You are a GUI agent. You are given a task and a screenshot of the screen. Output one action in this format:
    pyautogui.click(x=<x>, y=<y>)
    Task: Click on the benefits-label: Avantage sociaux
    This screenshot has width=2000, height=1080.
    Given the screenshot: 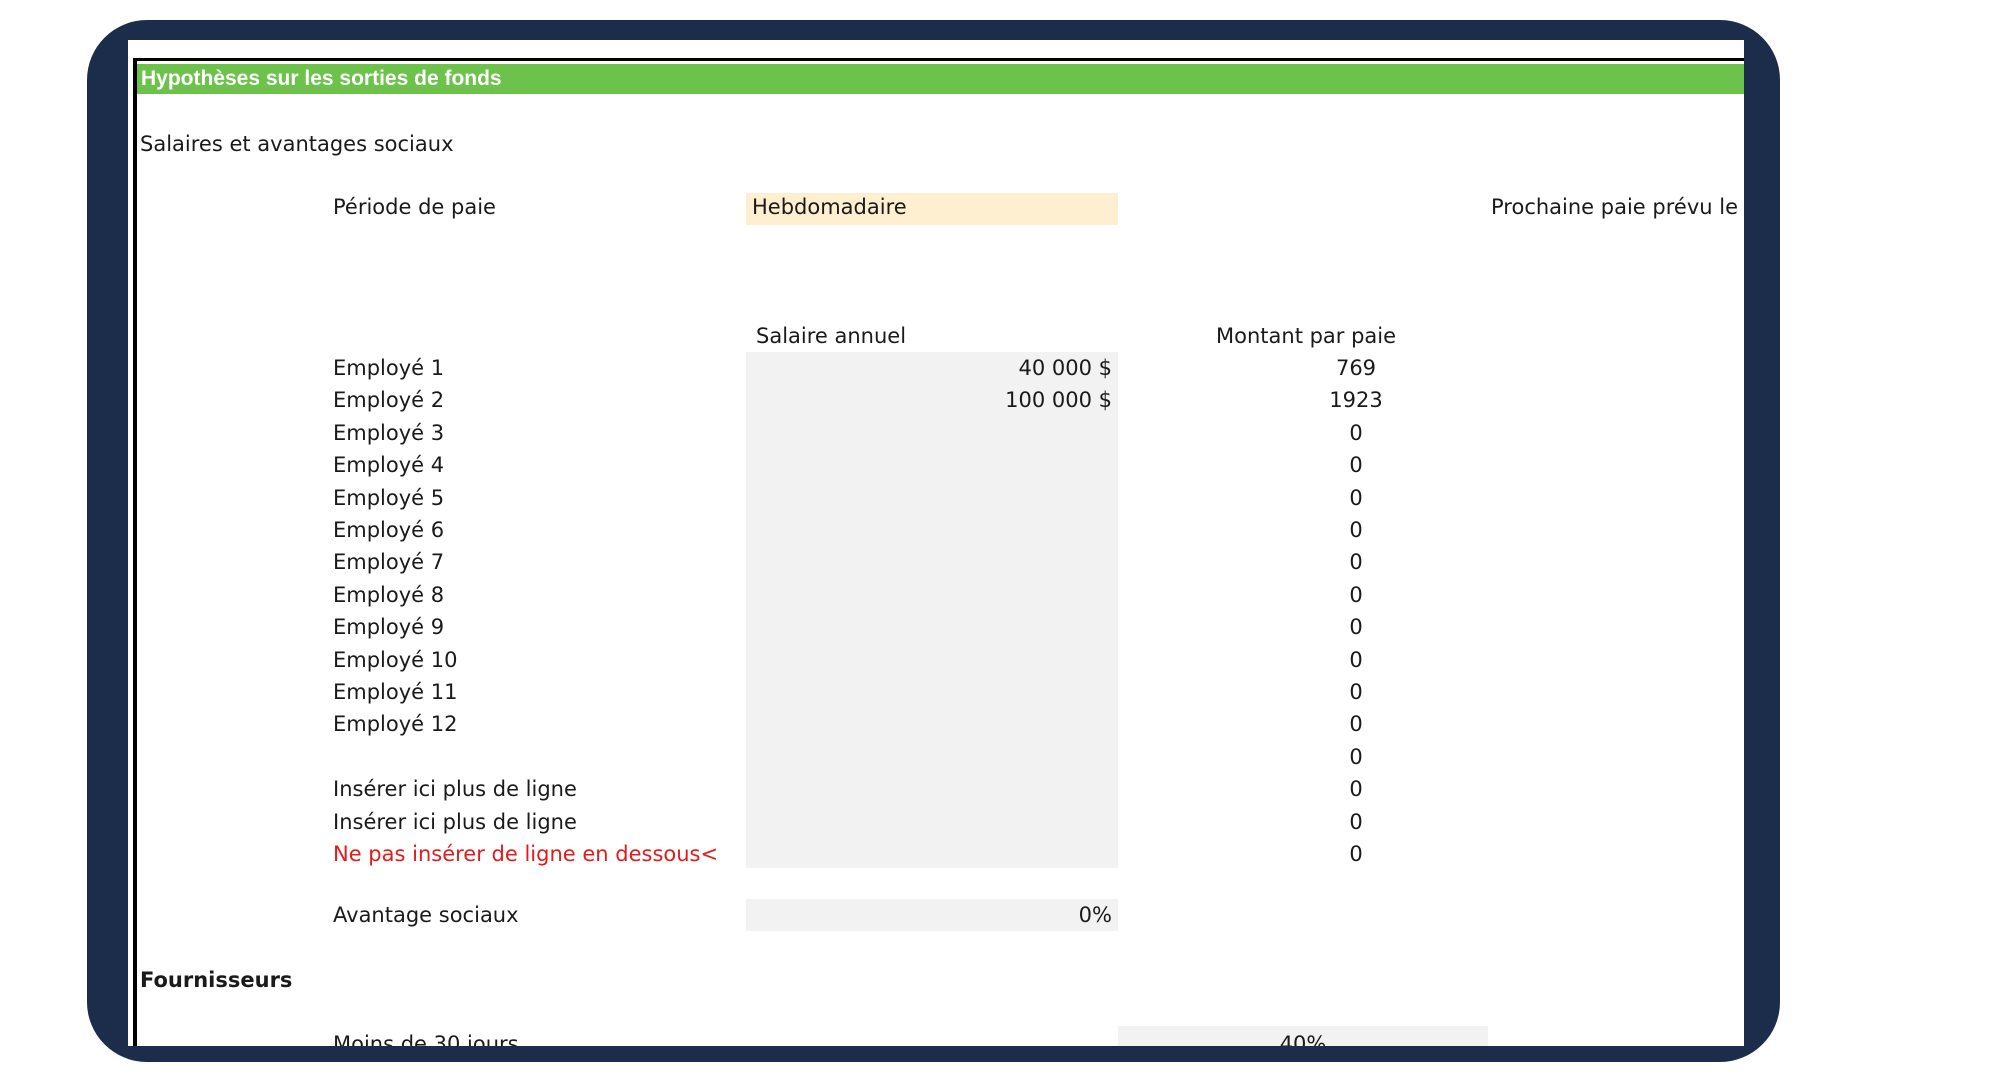 What is the action you would take?
    pyautogui.click(x=426, y=915)
    